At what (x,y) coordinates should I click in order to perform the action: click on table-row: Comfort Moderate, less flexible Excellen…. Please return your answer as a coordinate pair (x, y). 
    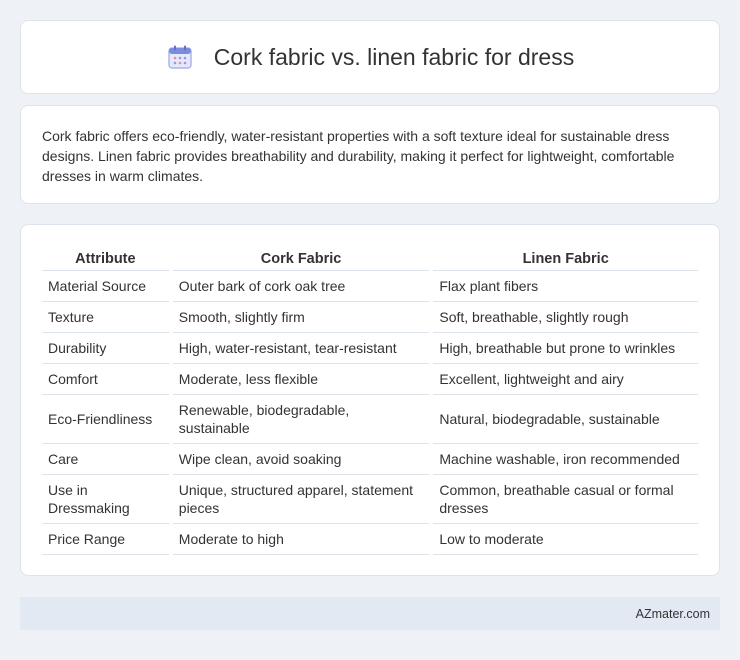
    Looking at the image, I should click on (370, 379).